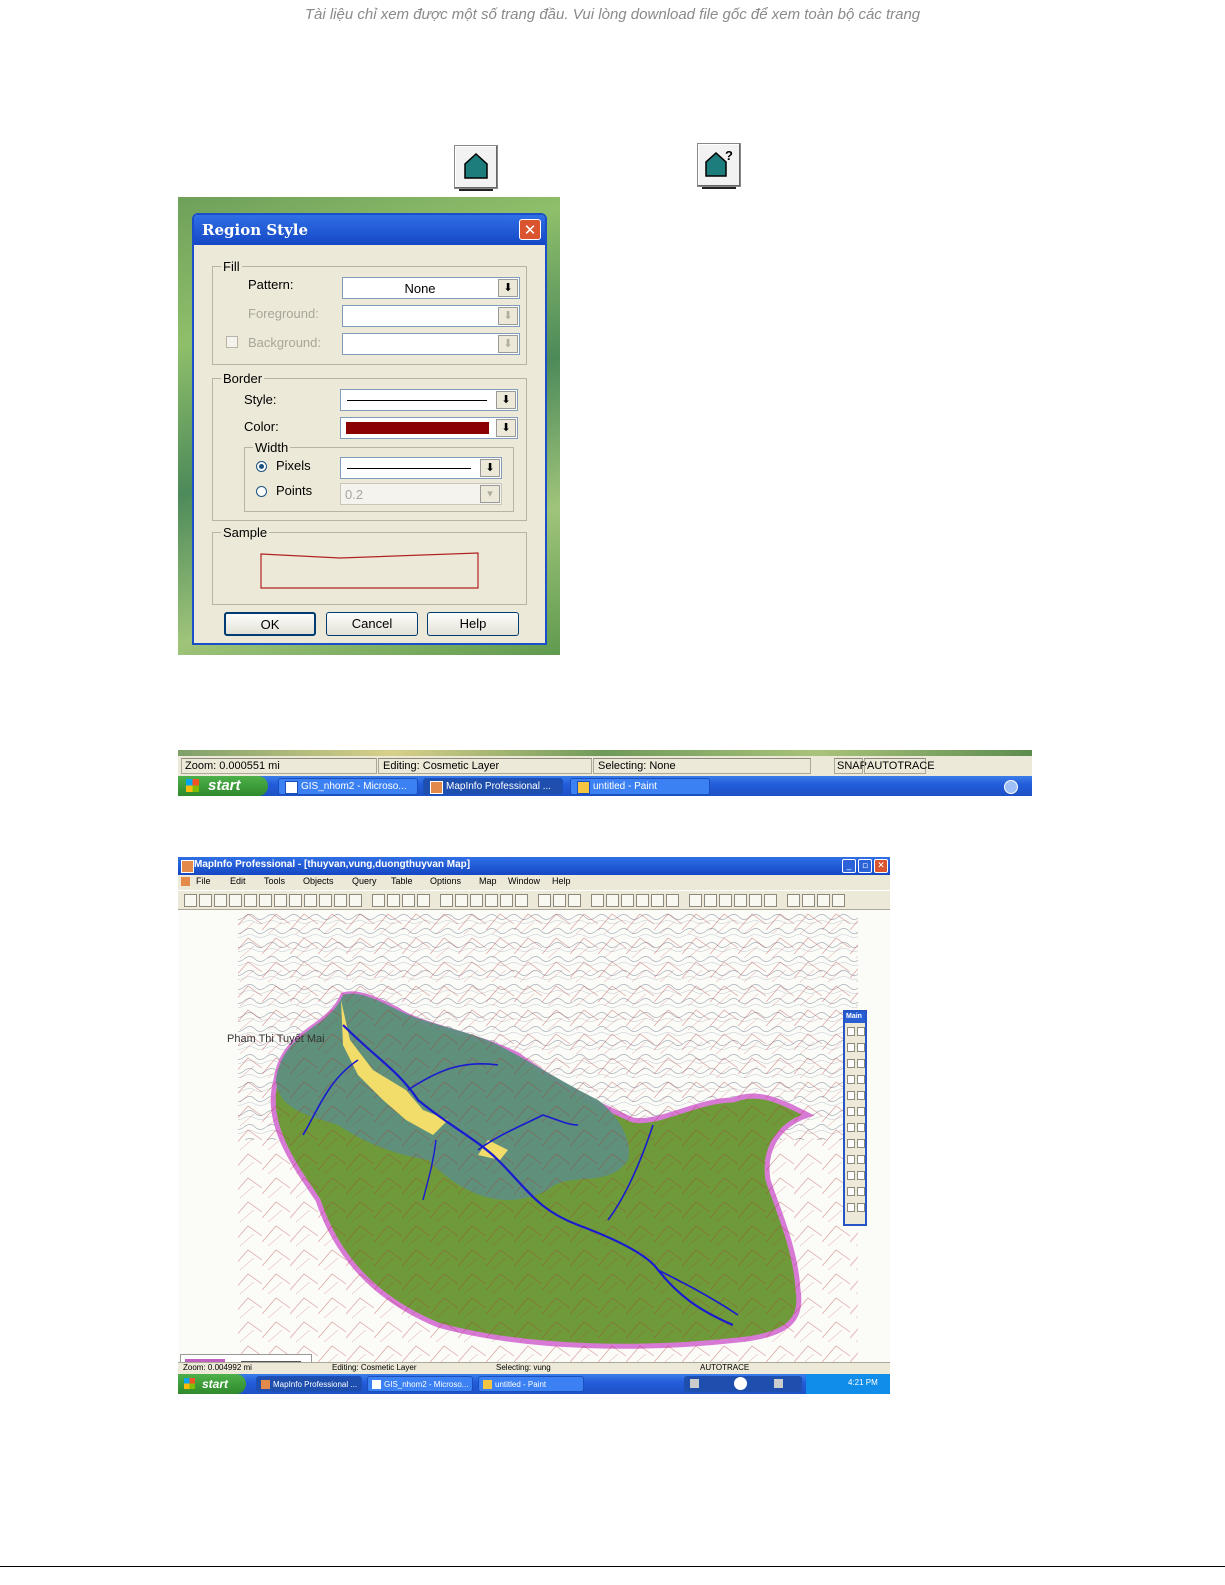 This screenshot has width=1225, height=1585. Describe the element at coordinates (318, 881) in the screenshot. I see `menu-objects: Objects` at that location.